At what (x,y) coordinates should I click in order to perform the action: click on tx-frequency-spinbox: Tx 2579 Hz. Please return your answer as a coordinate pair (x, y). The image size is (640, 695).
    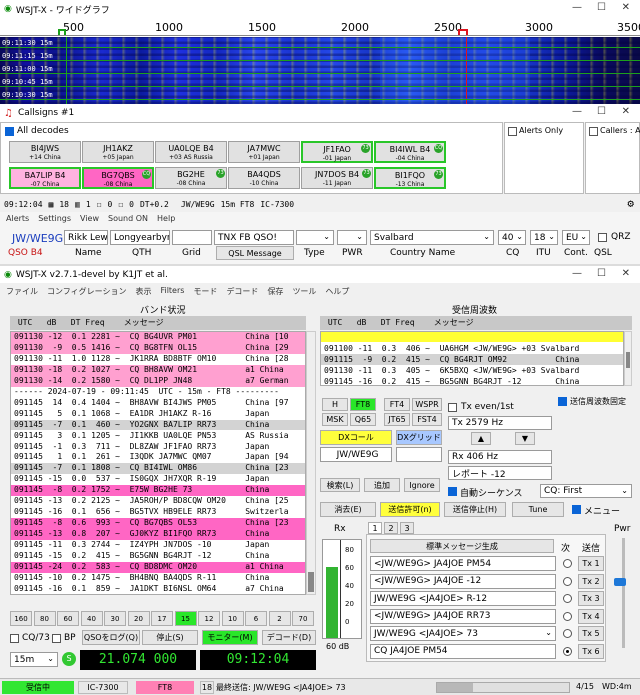
    Looking at the image, I should click on (500, 423).